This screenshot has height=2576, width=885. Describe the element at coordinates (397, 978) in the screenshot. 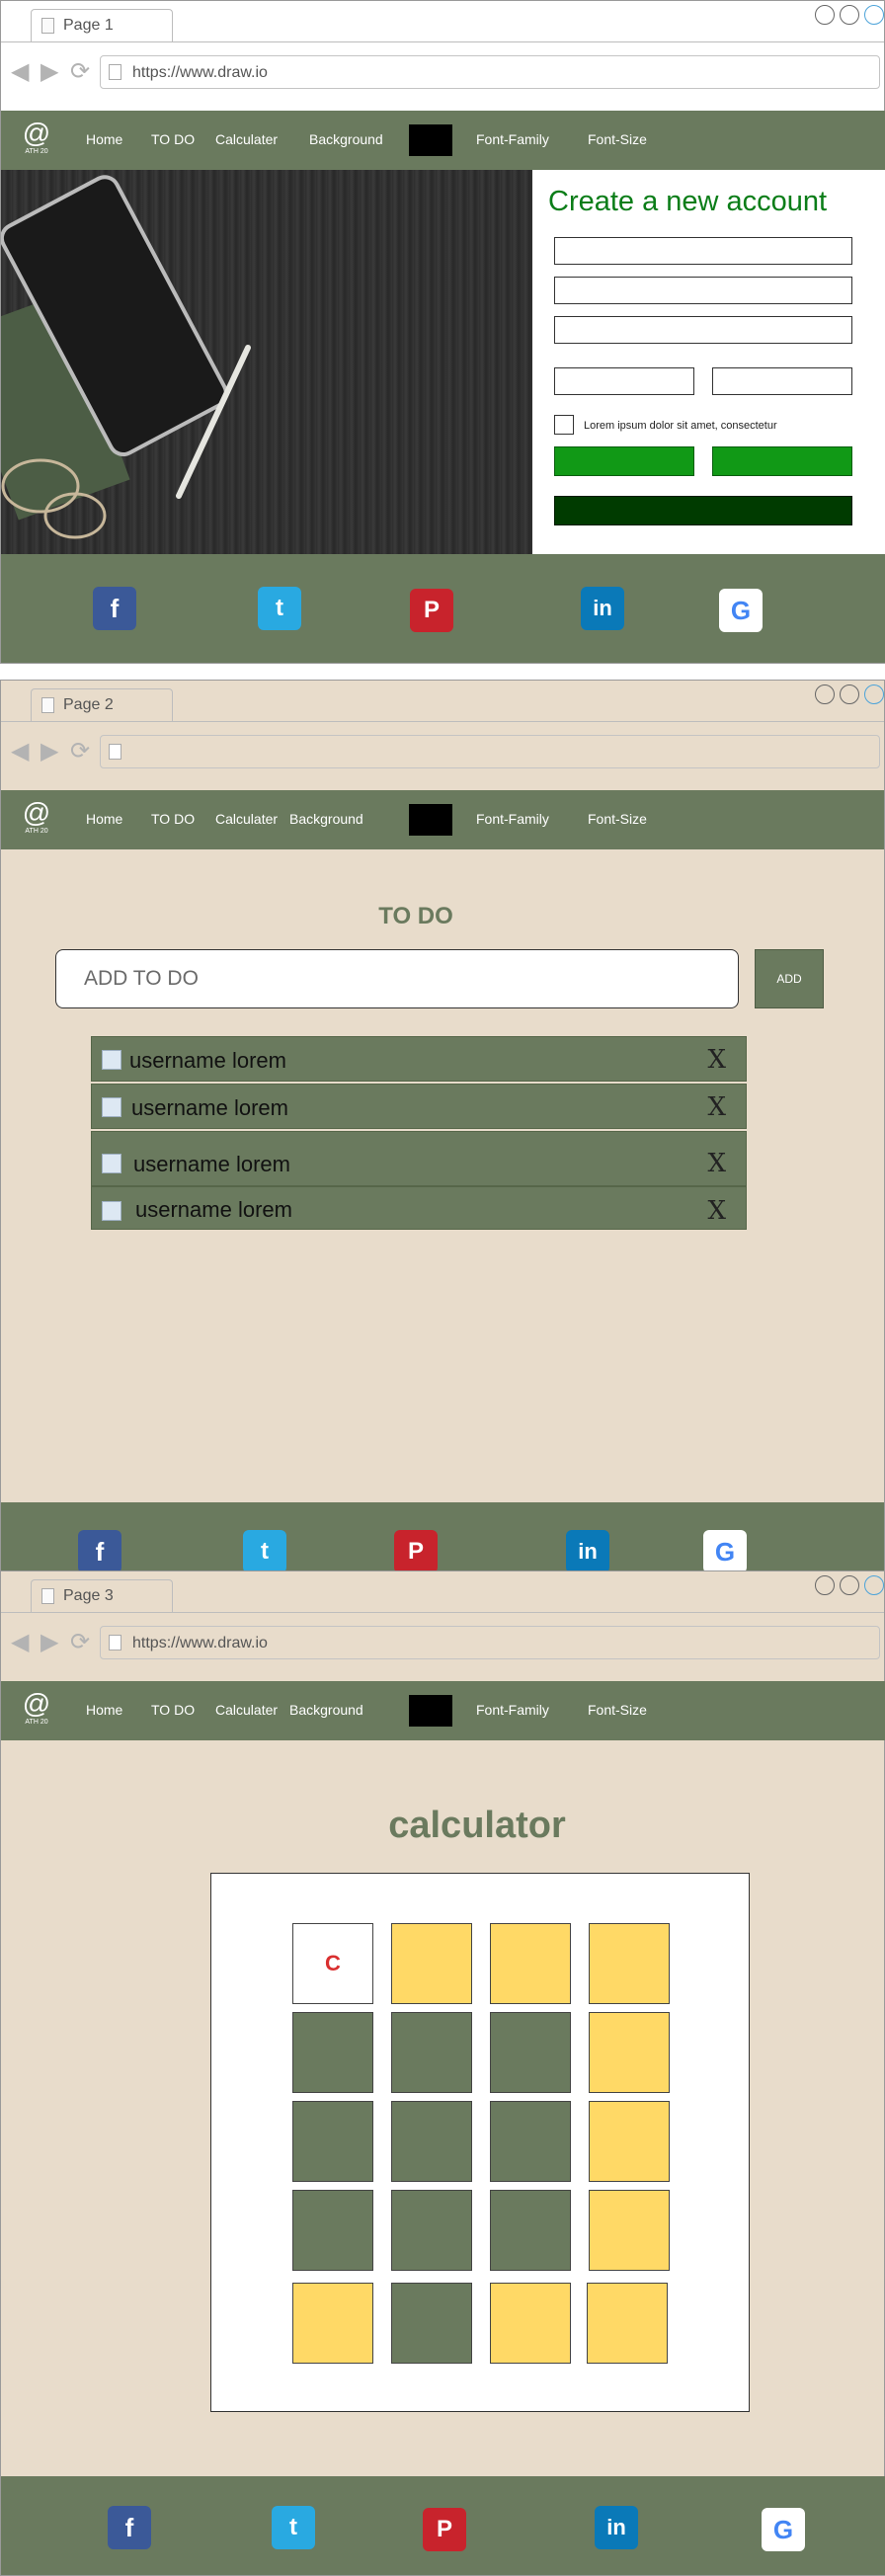

I see `todo-input: ADD TO DO` at that location.